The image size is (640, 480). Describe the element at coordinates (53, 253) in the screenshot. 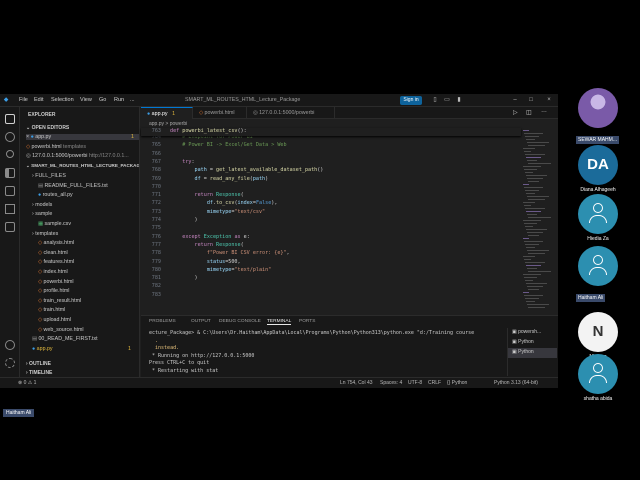

I see `file-item: ◇ clean.html` at that location.